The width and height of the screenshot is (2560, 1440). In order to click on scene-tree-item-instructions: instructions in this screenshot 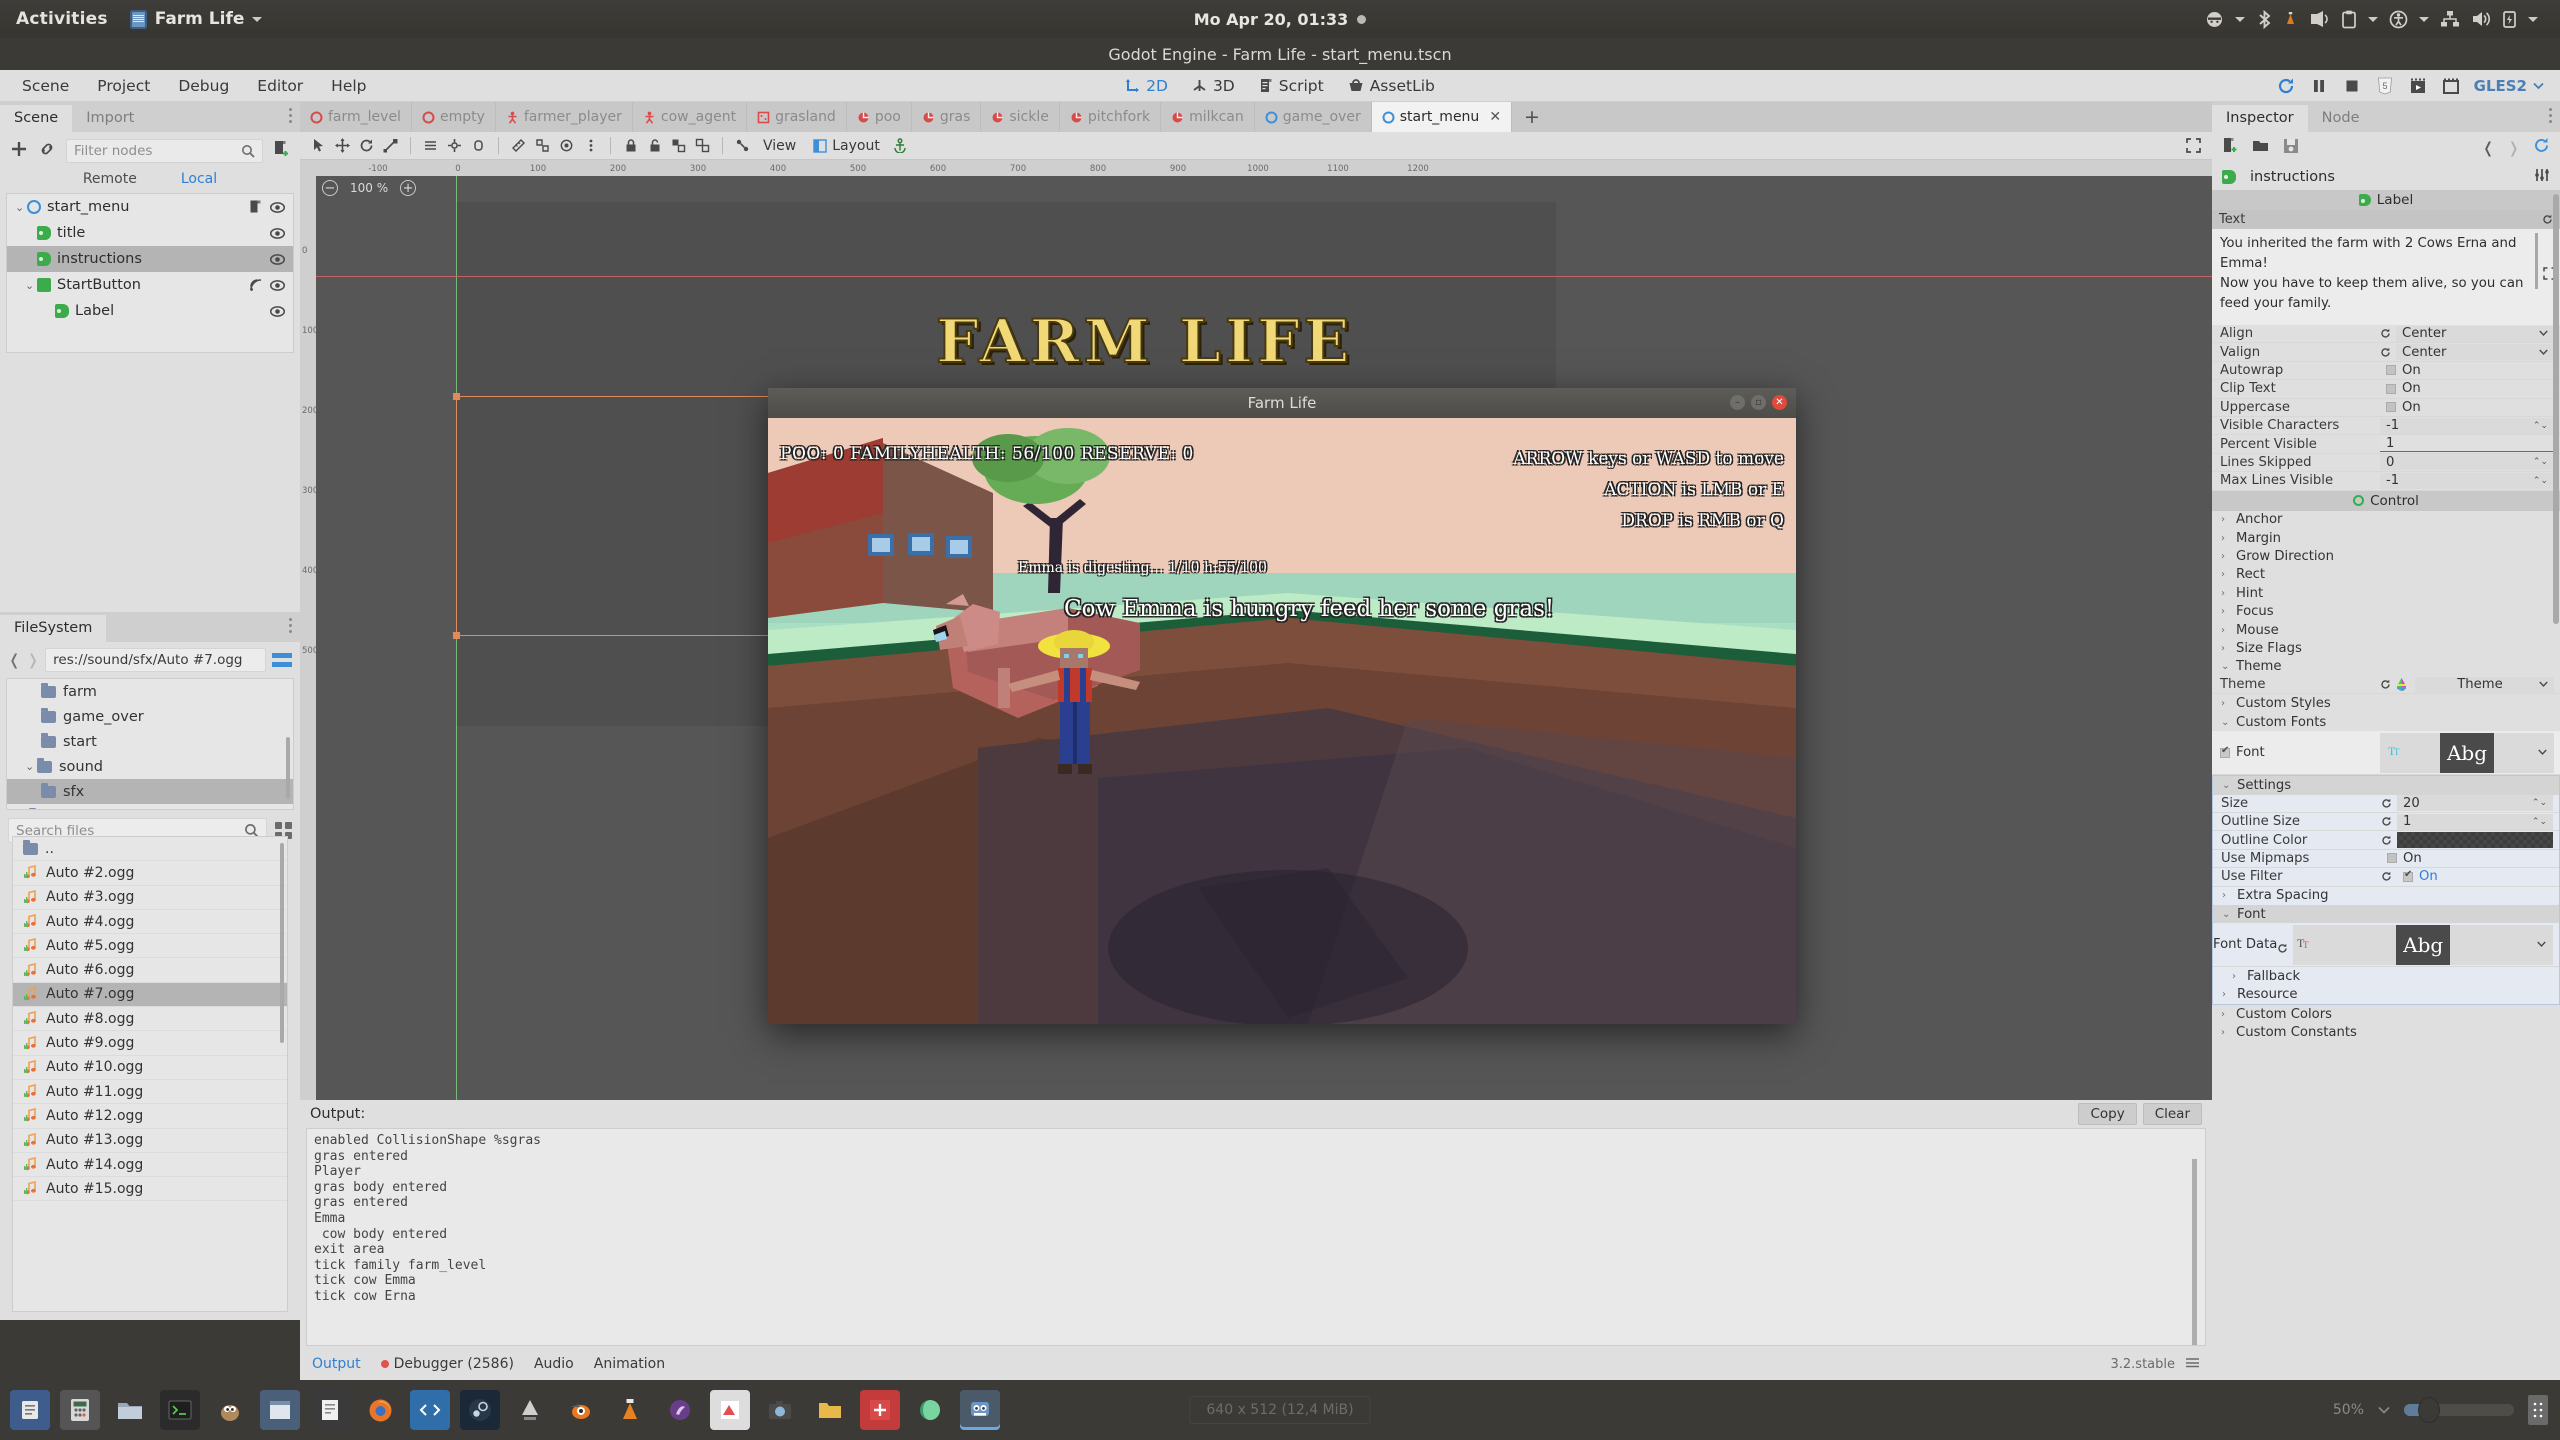, I will do `click(150, 259)`.